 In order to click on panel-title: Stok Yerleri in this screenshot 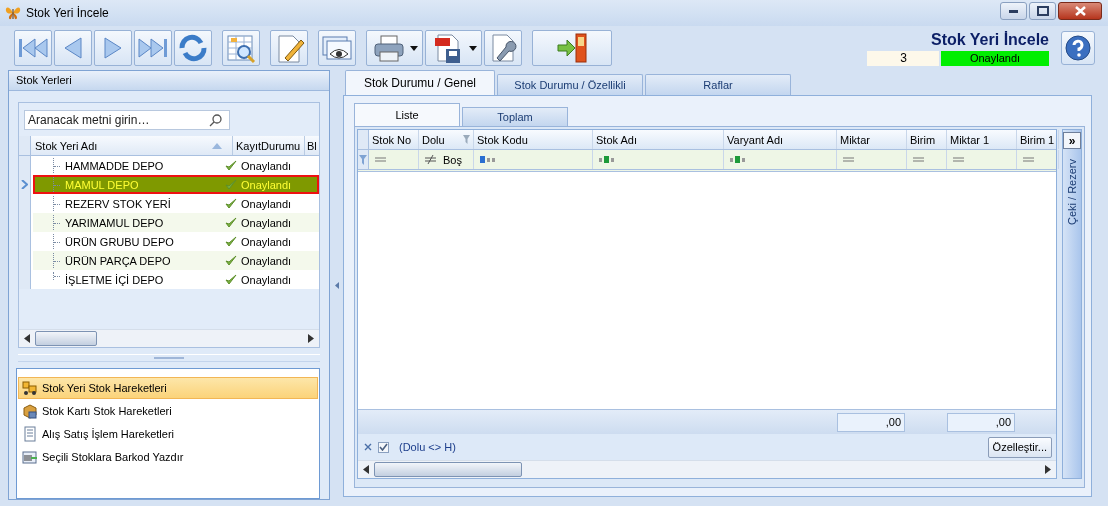, I will do `click(169, 81)`.